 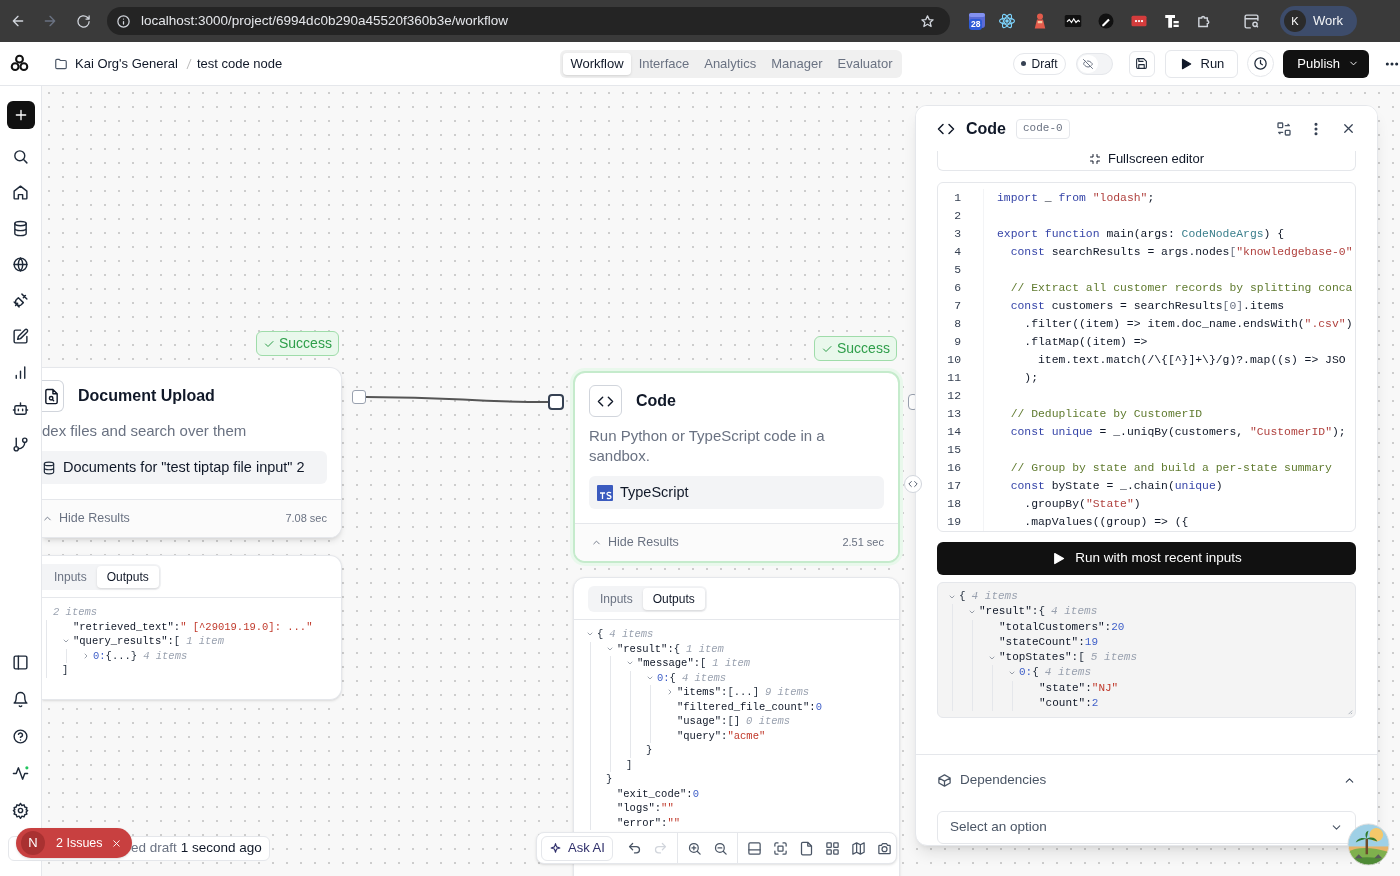 I want to click on edit-icon, so click(x=20, y=336).